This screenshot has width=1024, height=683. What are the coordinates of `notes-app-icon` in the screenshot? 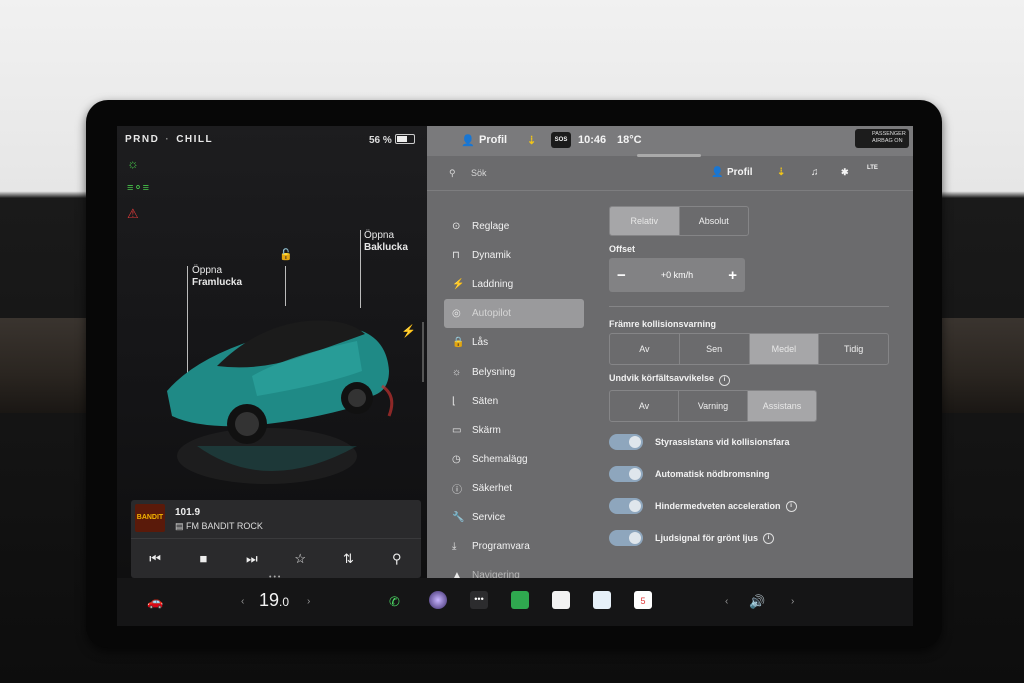 It's located at (602, 600).